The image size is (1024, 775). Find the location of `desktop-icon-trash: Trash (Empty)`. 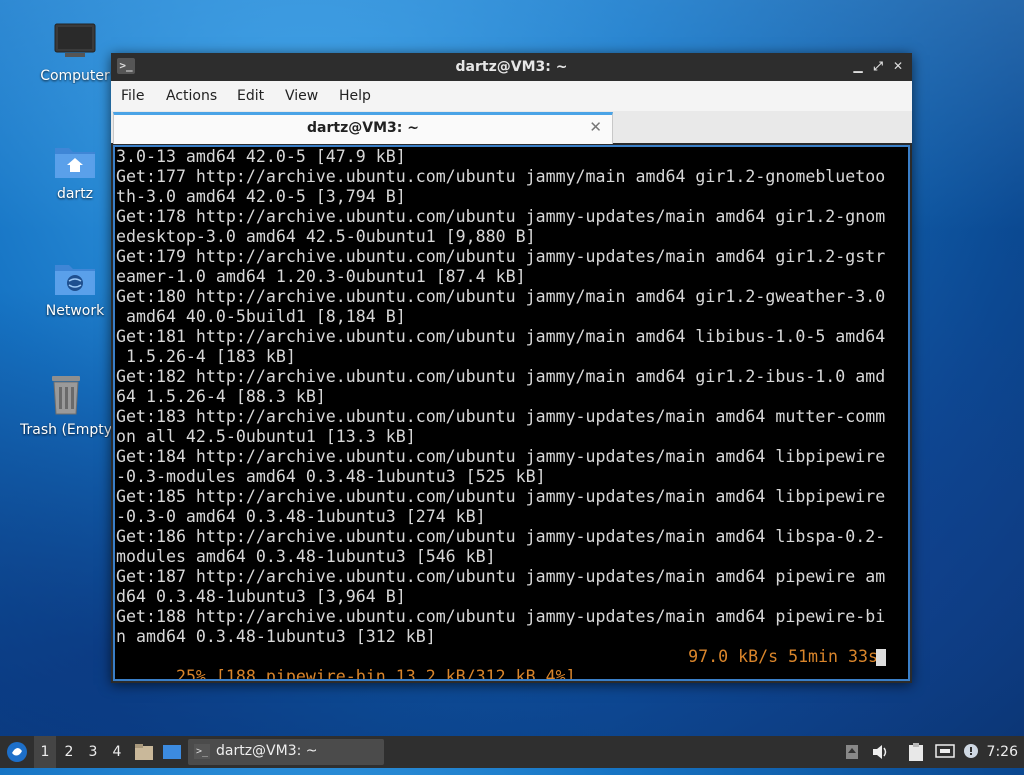

desktop-icon-trash: Trash (Empty) is located at coordinates (66, 405).